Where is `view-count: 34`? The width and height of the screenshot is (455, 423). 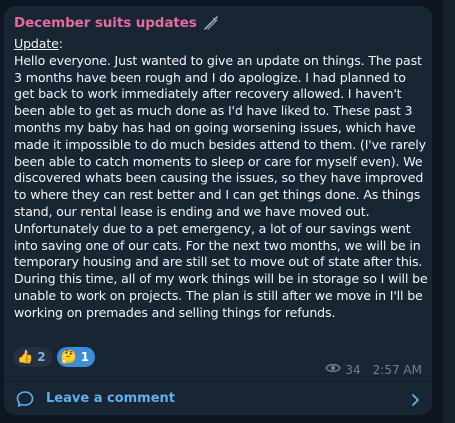 view-count: 34 is located at coordinates (353, 369).